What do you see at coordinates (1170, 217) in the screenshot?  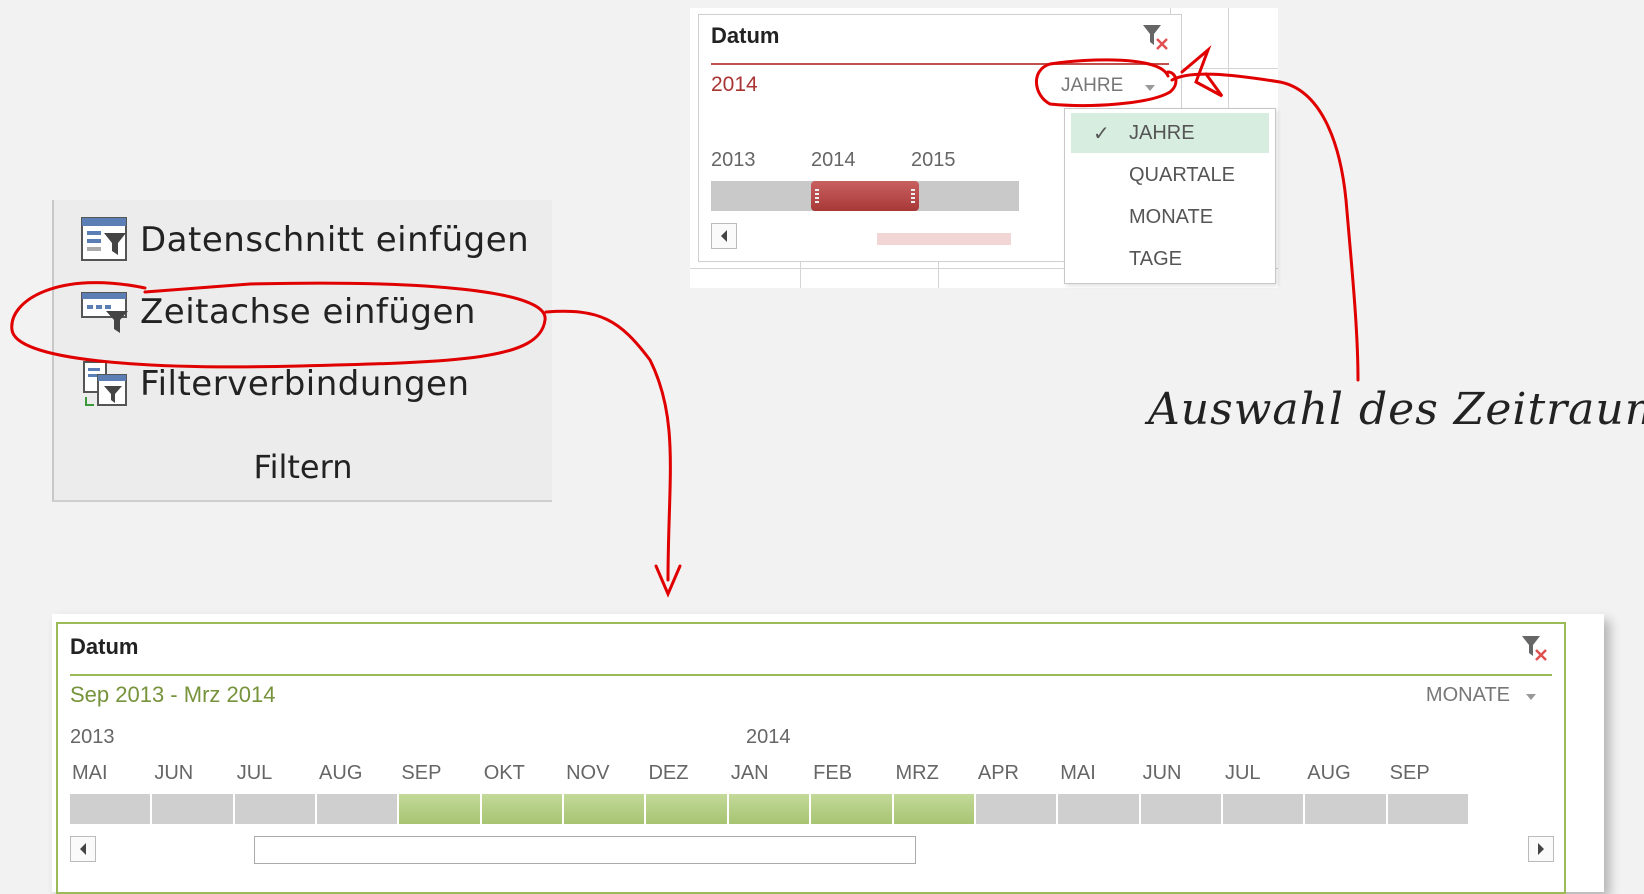 I see `menu-item-monate: MONATE` at bounding box center [1170, 217].